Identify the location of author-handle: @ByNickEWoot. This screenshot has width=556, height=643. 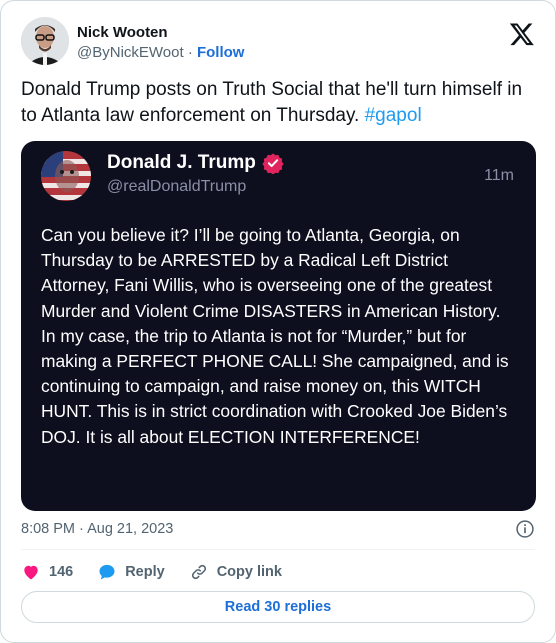
(130, 52).